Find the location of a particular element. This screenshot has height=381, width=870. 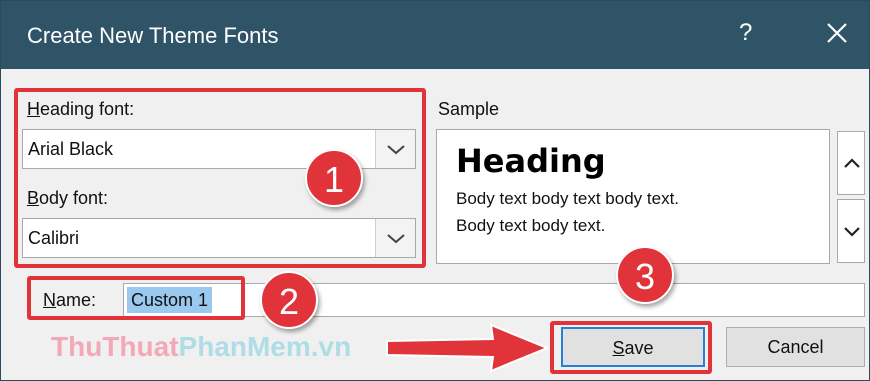

arrow-right-icon is located at coordinates (468, 348).